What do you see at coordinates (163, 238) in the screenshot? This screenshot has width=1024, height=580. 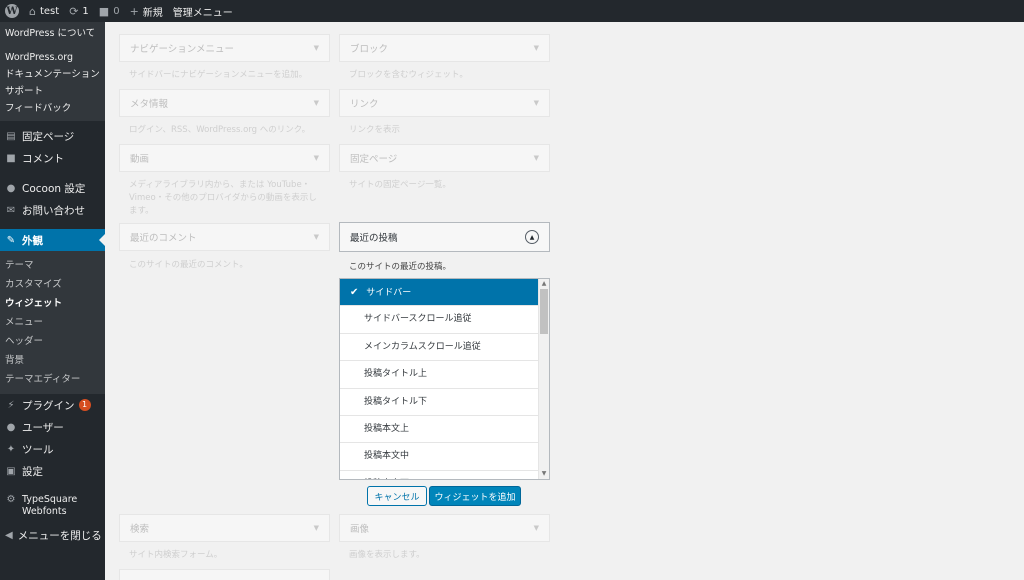 I see `widget-title: 最近のコメント` at bounding box center [163, 238].